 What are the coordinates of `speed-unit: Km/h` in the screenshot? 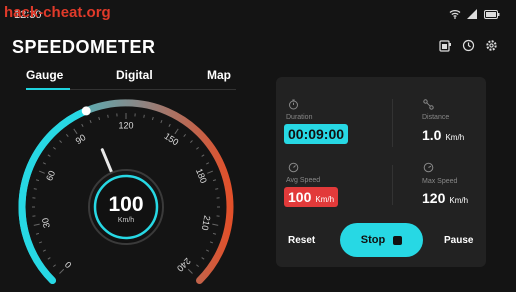 It's located at (126, 220).